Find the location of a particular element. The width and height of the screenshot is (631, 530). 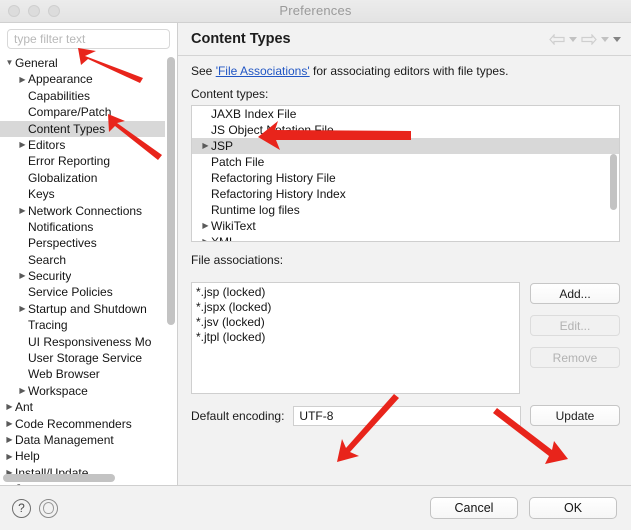

page-header: Content Types is located at coordinates (404, 39).